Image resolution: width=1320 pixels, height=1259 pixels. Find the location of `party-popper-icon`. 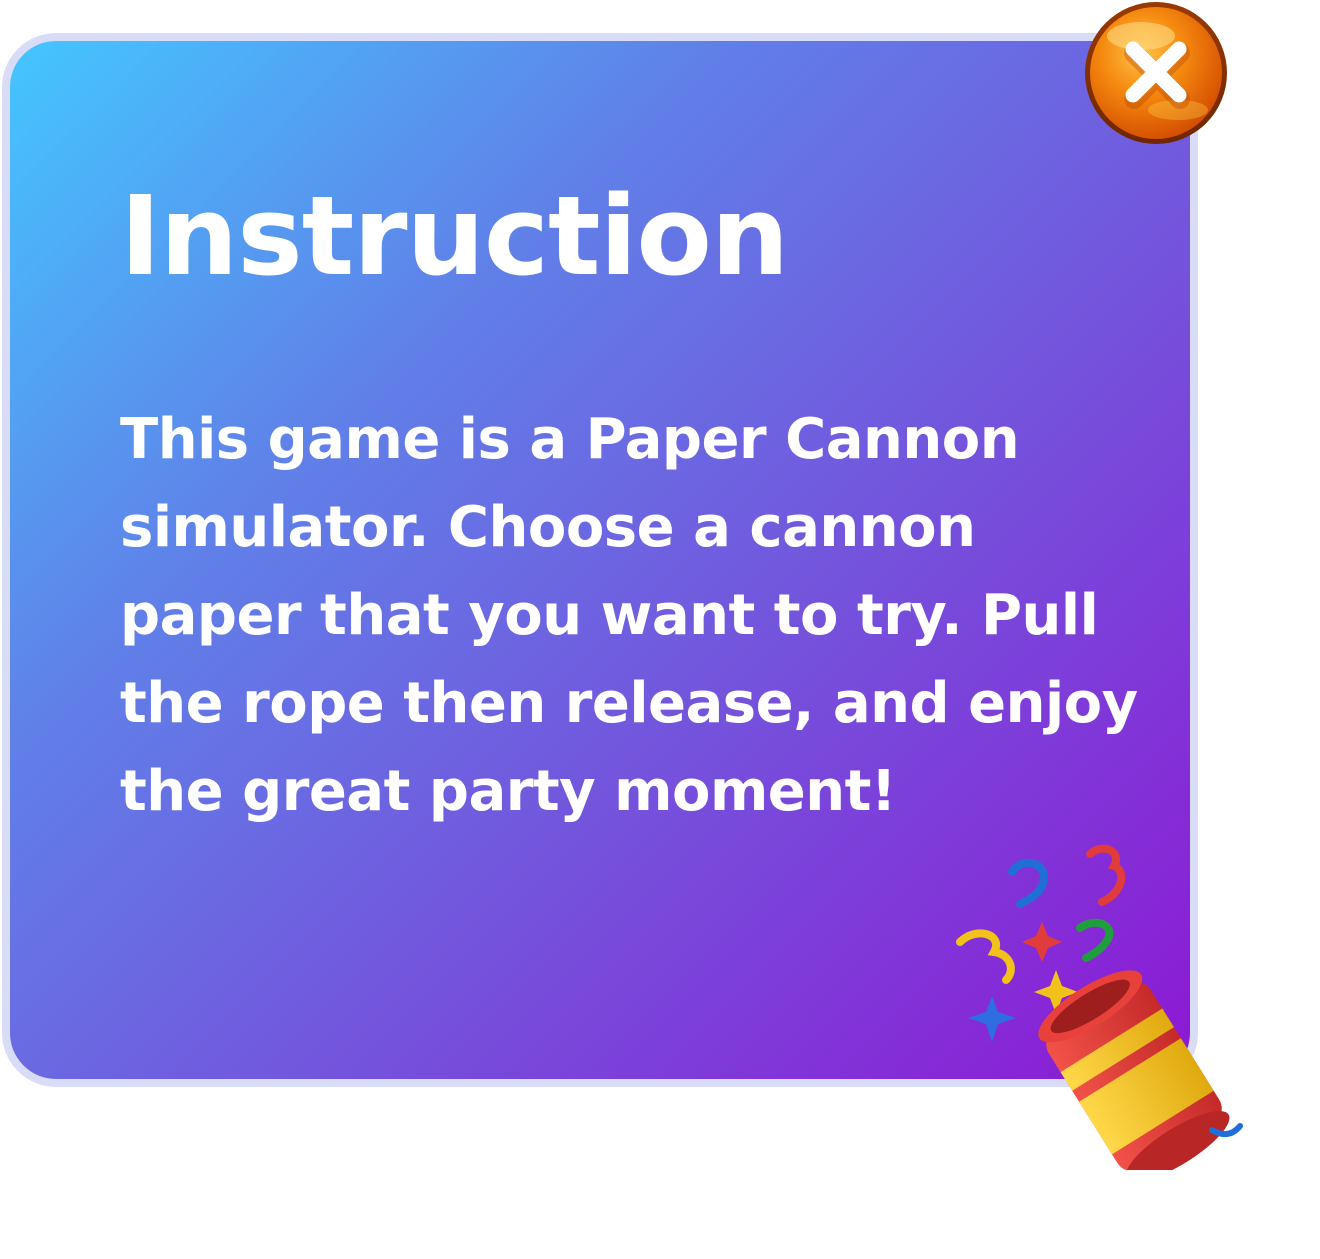

party-popper-icon is located at coordinates (1099, 1007).